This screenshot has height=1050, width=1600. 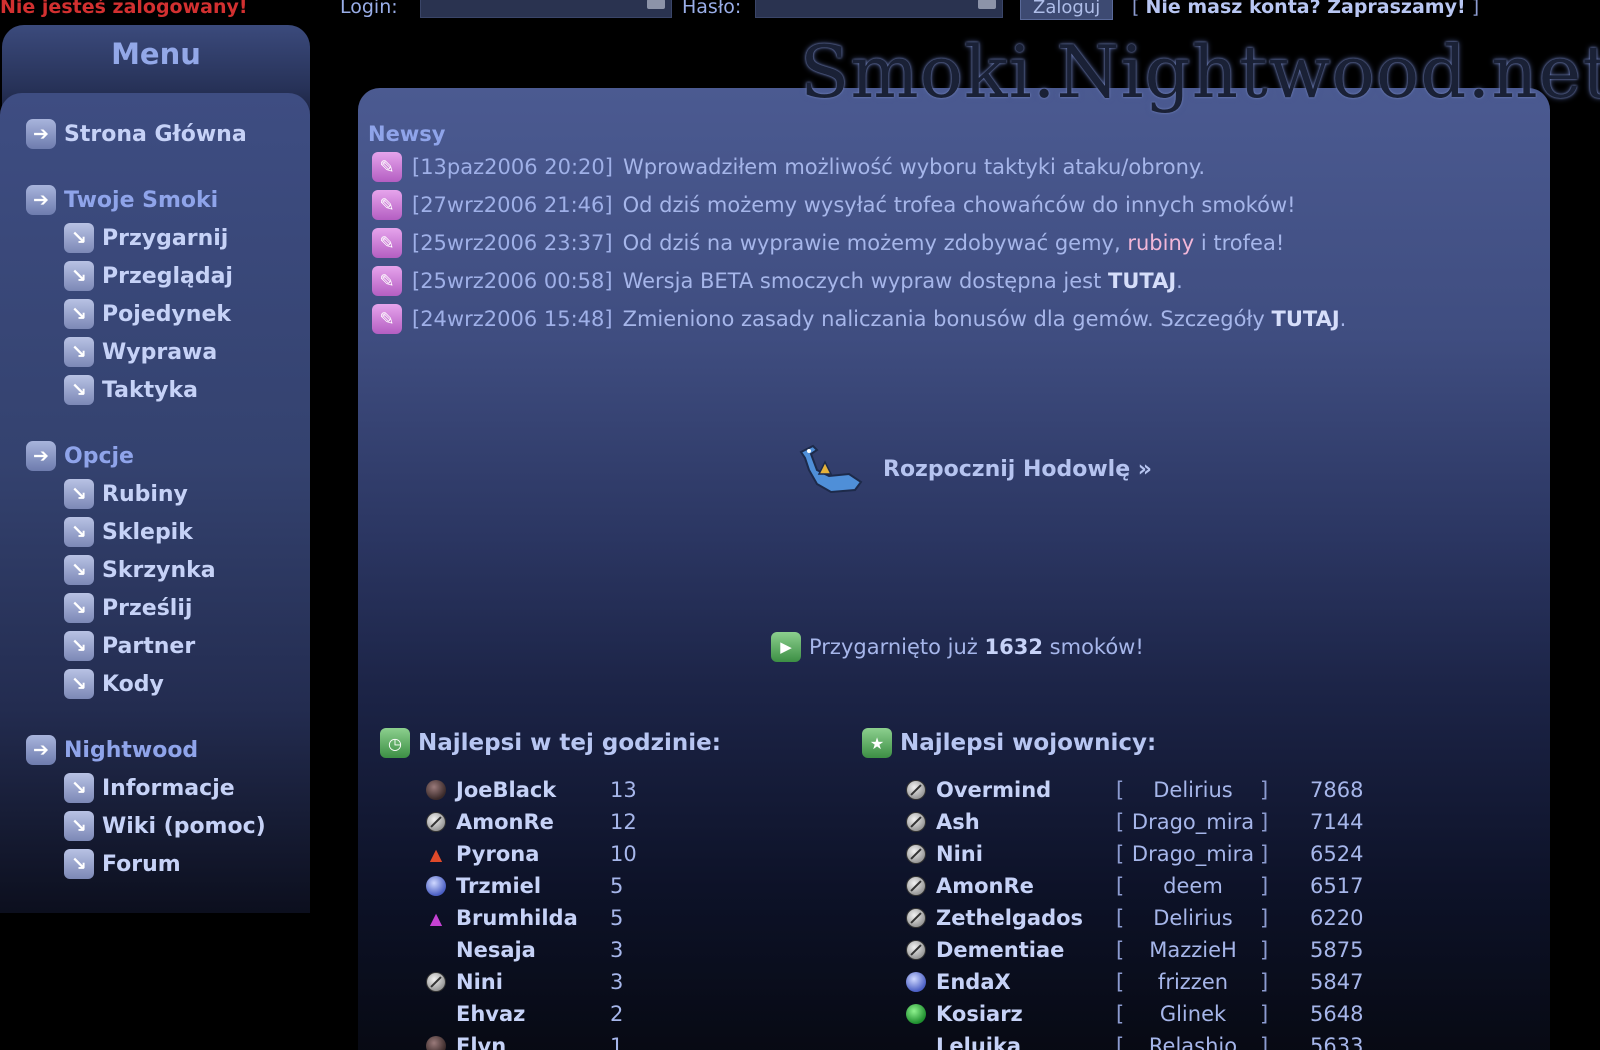 I want to click on counter-value: 1632, so click(x=1013, y=647).